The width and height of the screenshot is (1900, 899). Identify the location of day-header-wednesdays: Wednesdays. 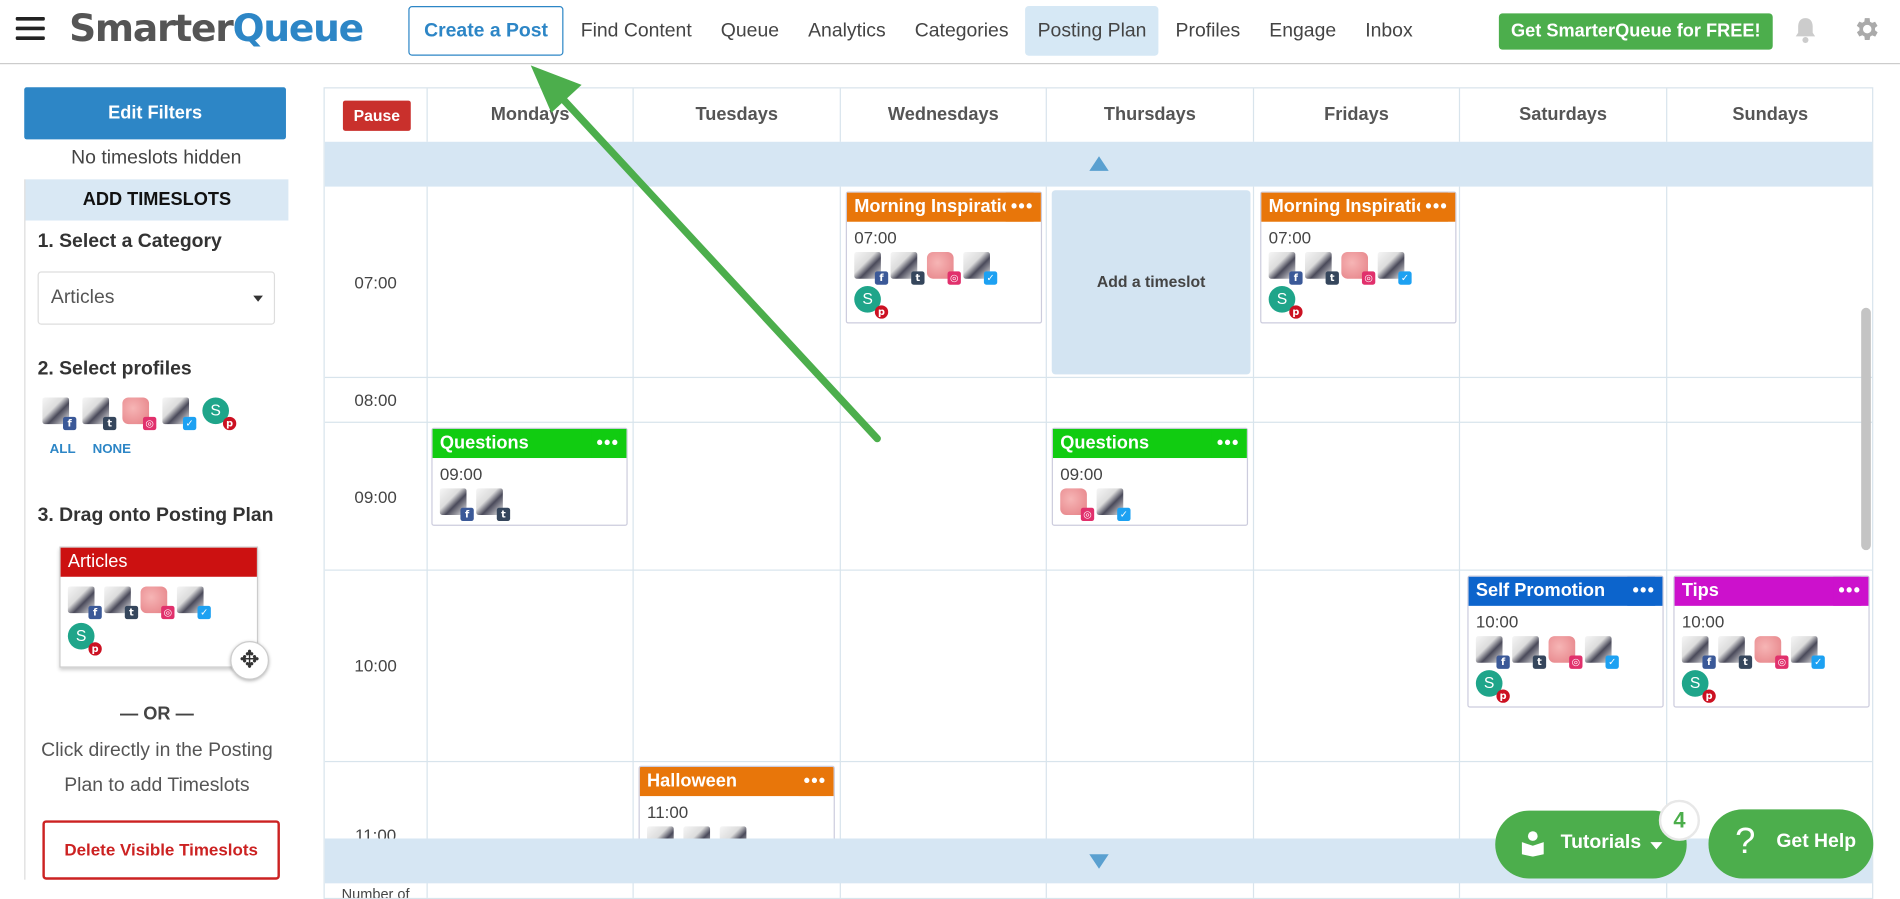
(942, 115).